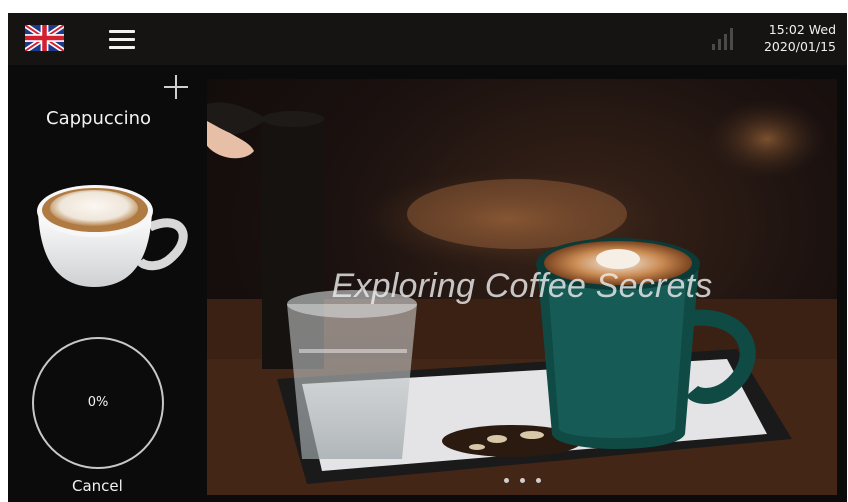 This screenshot has height=502, width=848. What do you see at coordinates (800, 38) in the screenshot?
I see `clock: 15:02 Wed 2020/01/15` at bounding box center [800, 38].